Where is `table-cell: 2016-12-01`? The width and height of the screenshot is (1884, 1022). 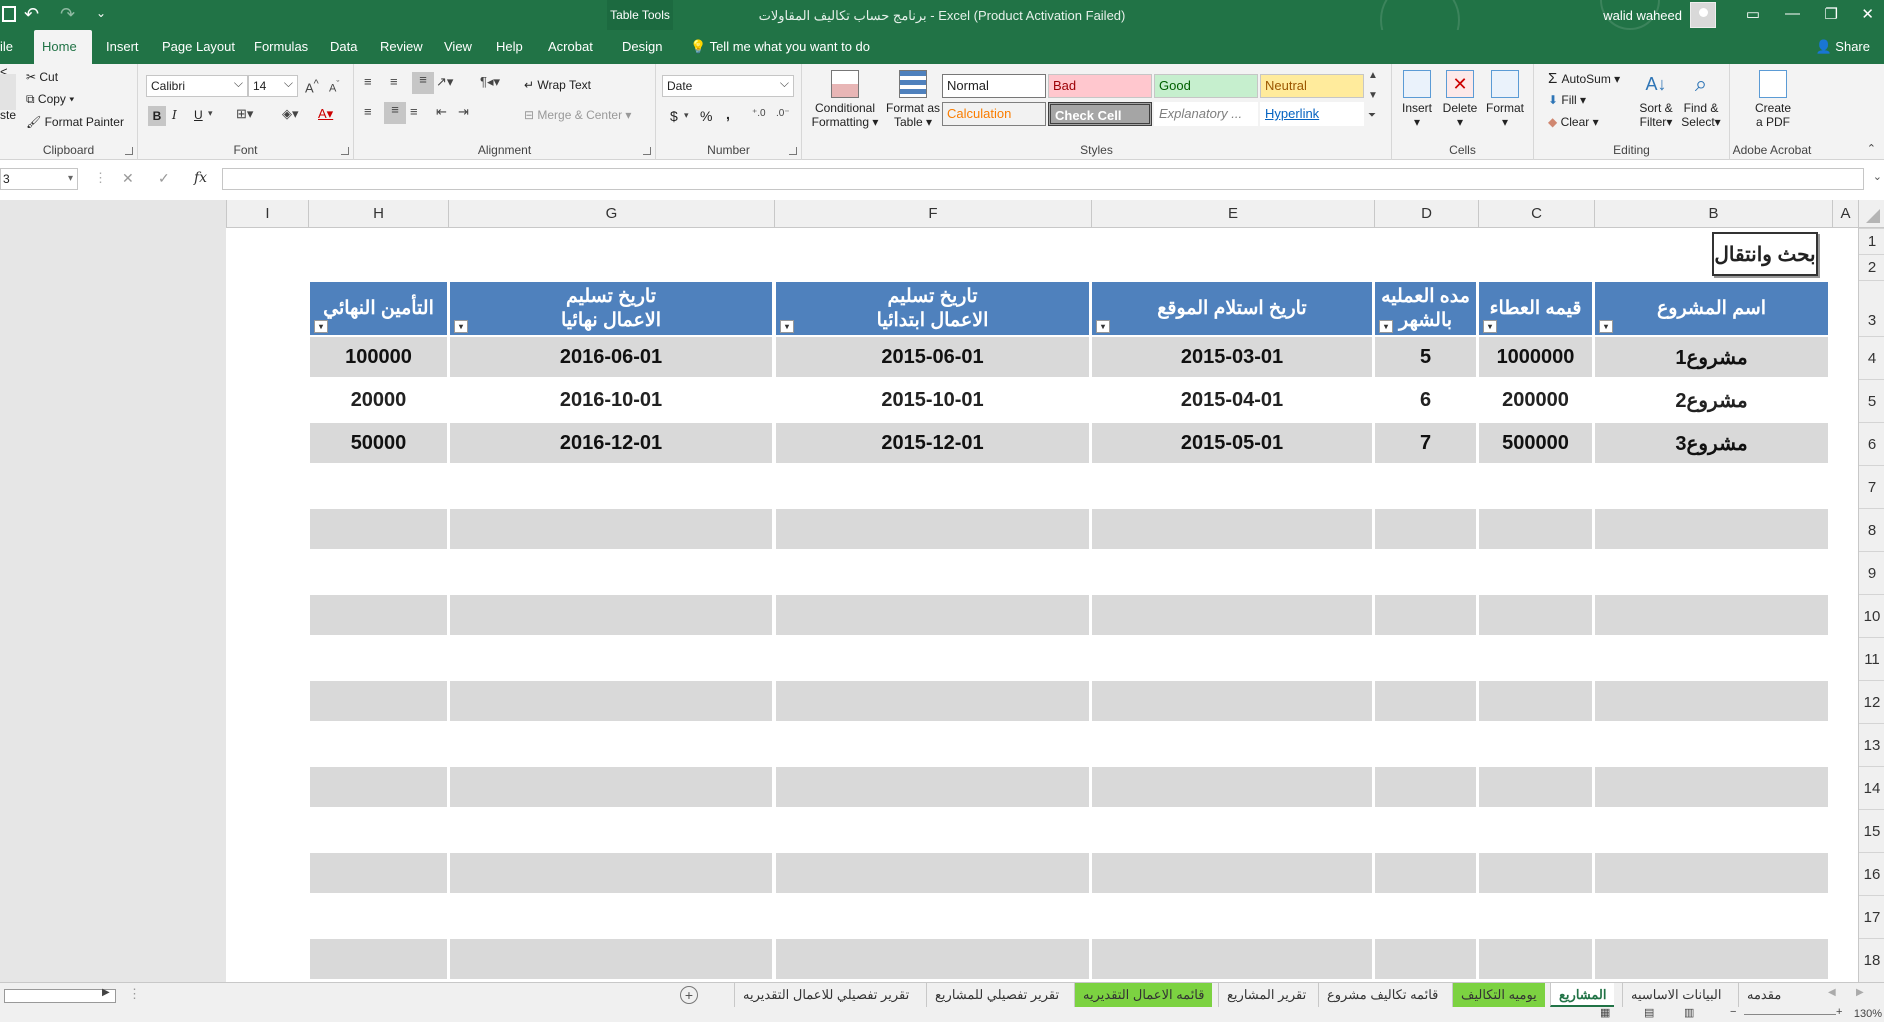 table-cell: 2016-12-01 is located at coordinates (611, 443).